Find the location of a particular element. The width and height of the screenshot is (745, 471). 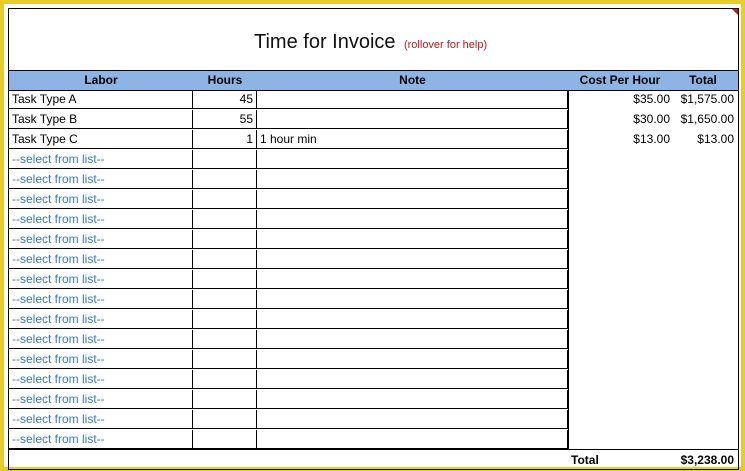

total-value: $3,238.00 is located at coordinates (707, 460).